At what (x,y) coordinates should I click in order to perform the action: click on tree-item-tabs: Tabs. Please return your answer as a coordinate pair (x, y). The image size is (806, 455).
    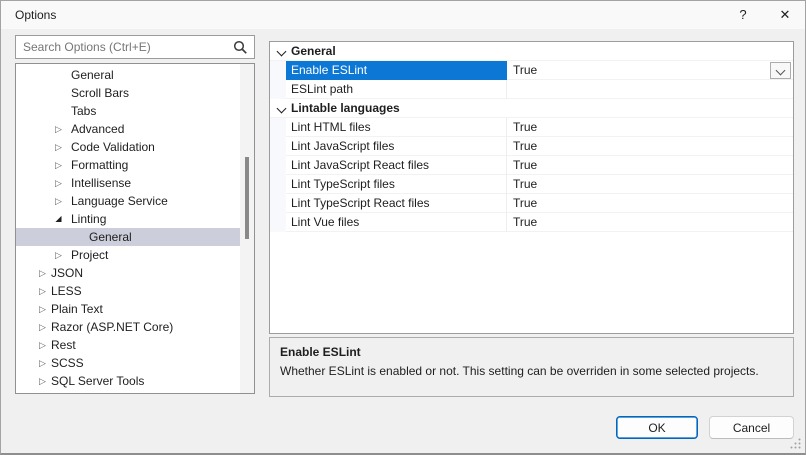
    Looking at the image, I should click on (128, 111).